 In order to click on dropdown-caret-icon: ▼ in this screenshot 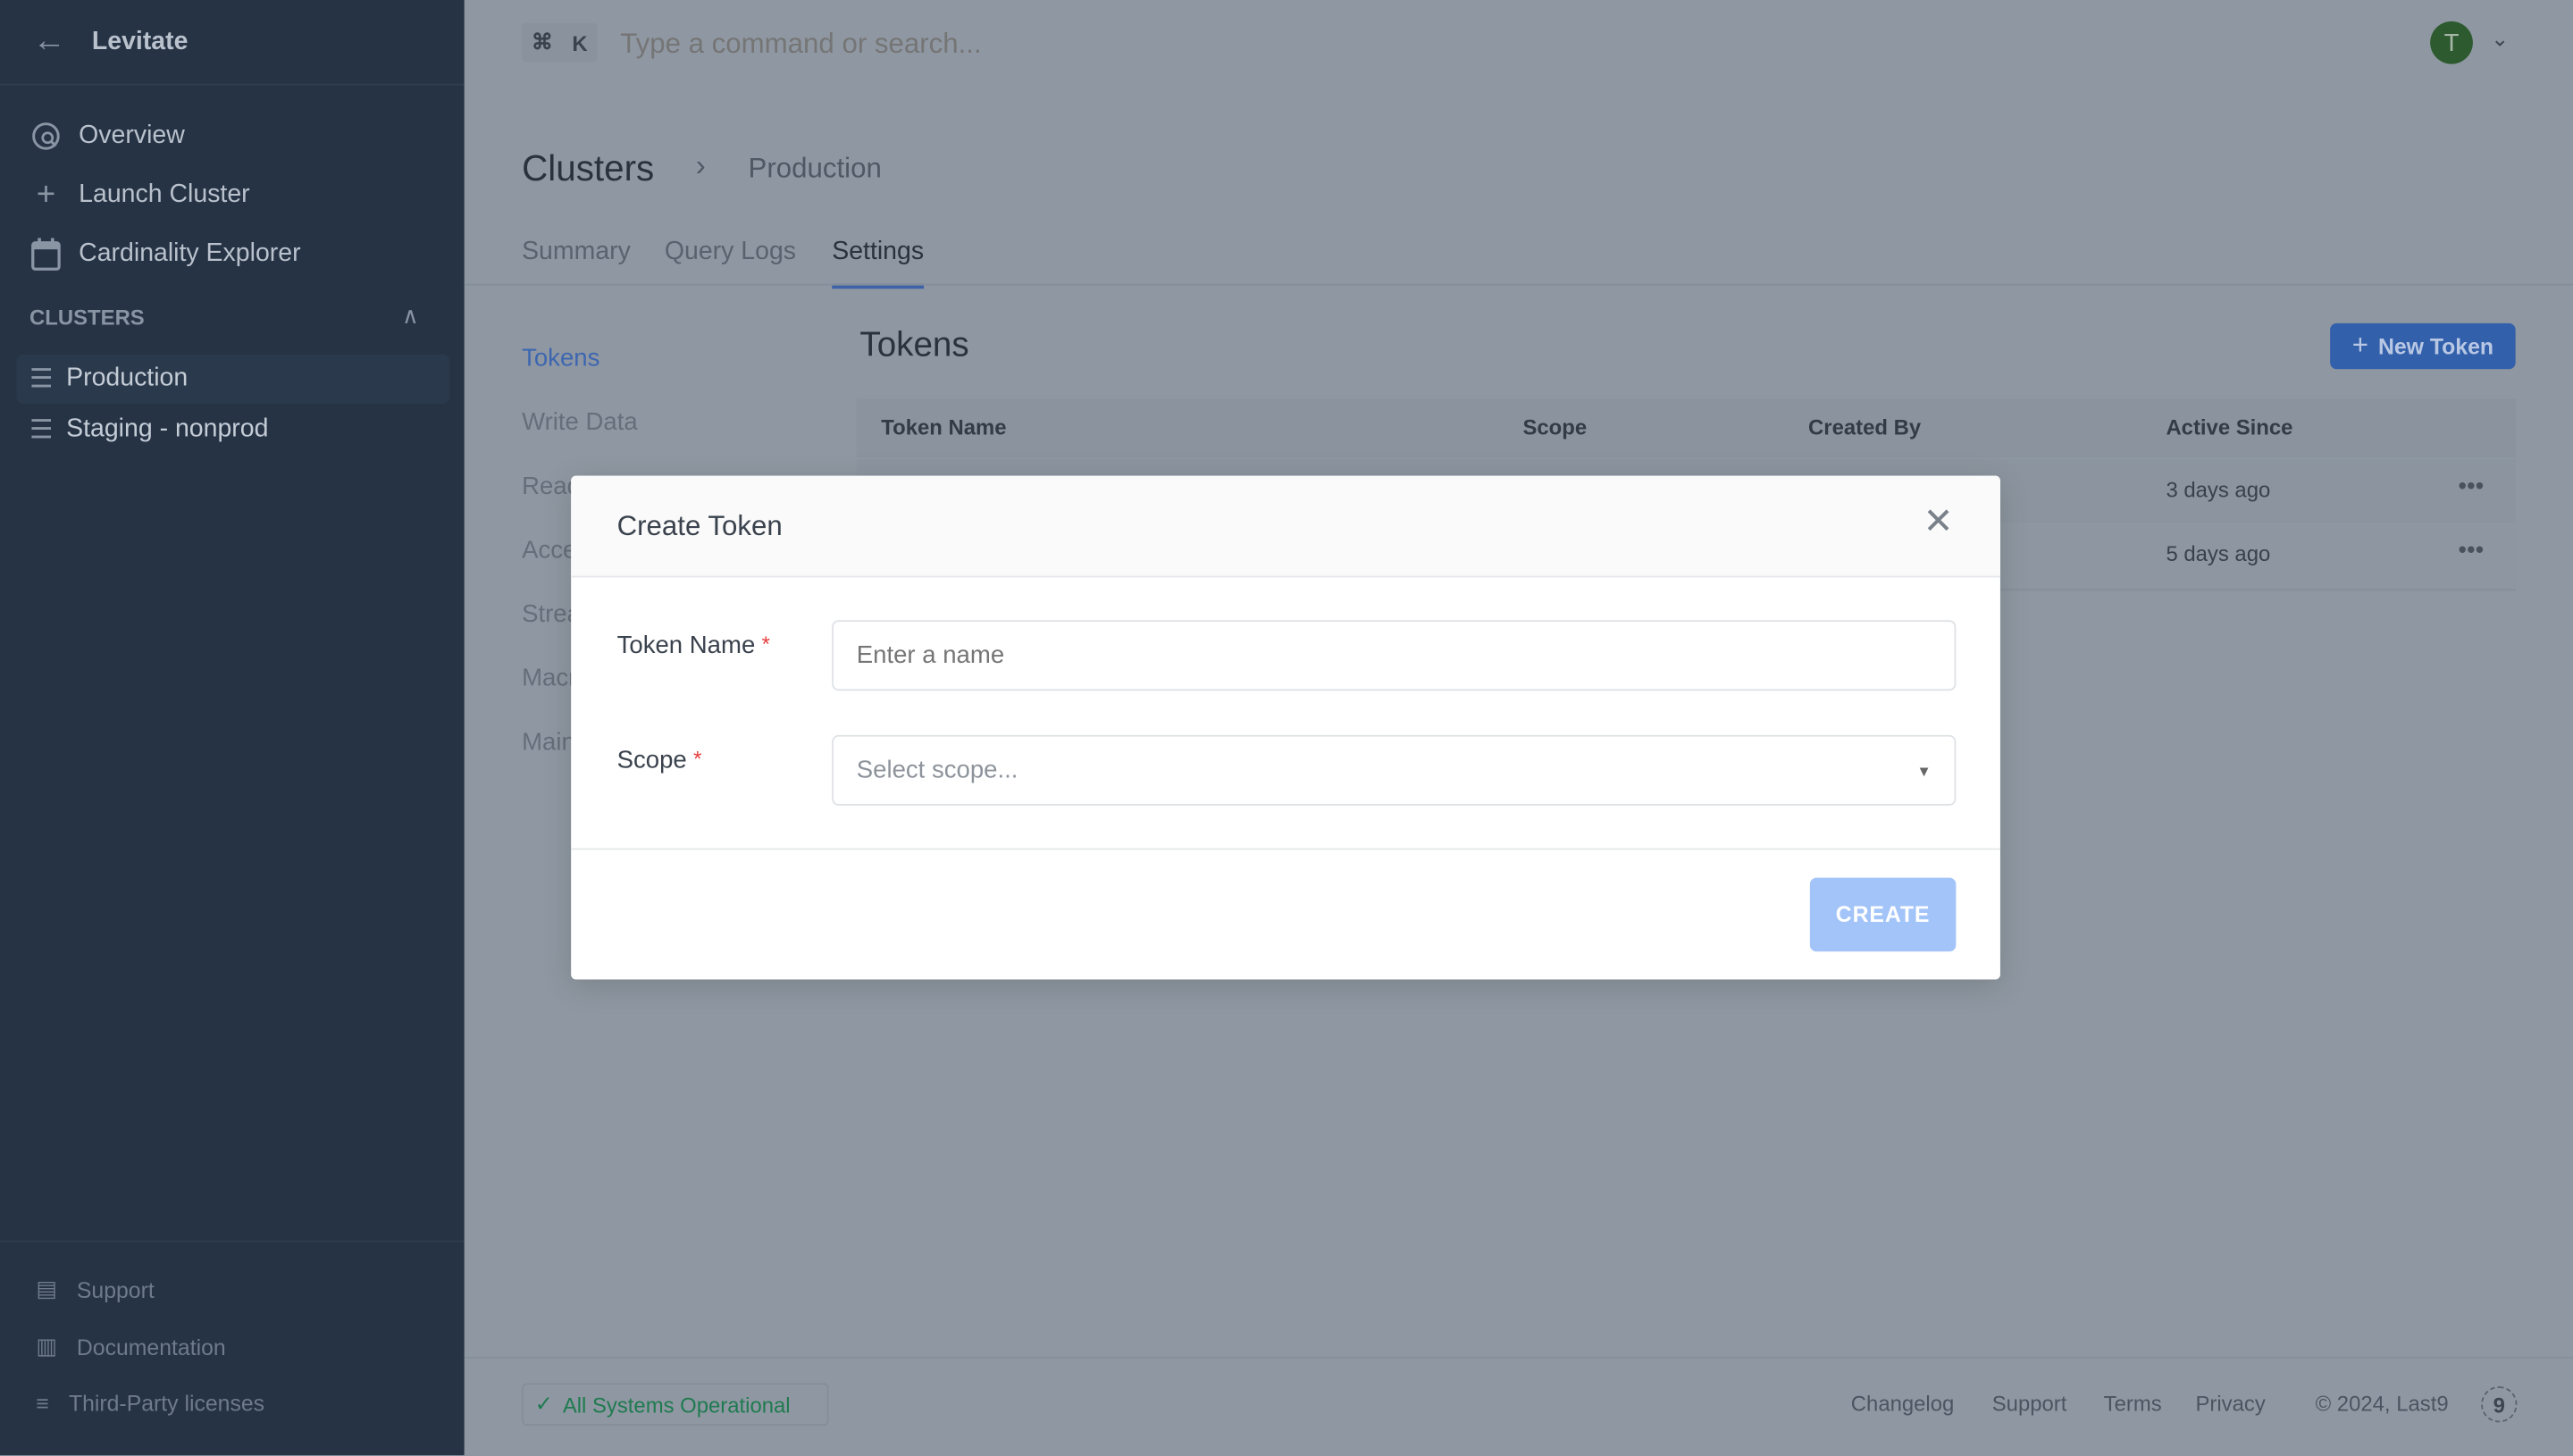, I will do `click(1924, 770)`.